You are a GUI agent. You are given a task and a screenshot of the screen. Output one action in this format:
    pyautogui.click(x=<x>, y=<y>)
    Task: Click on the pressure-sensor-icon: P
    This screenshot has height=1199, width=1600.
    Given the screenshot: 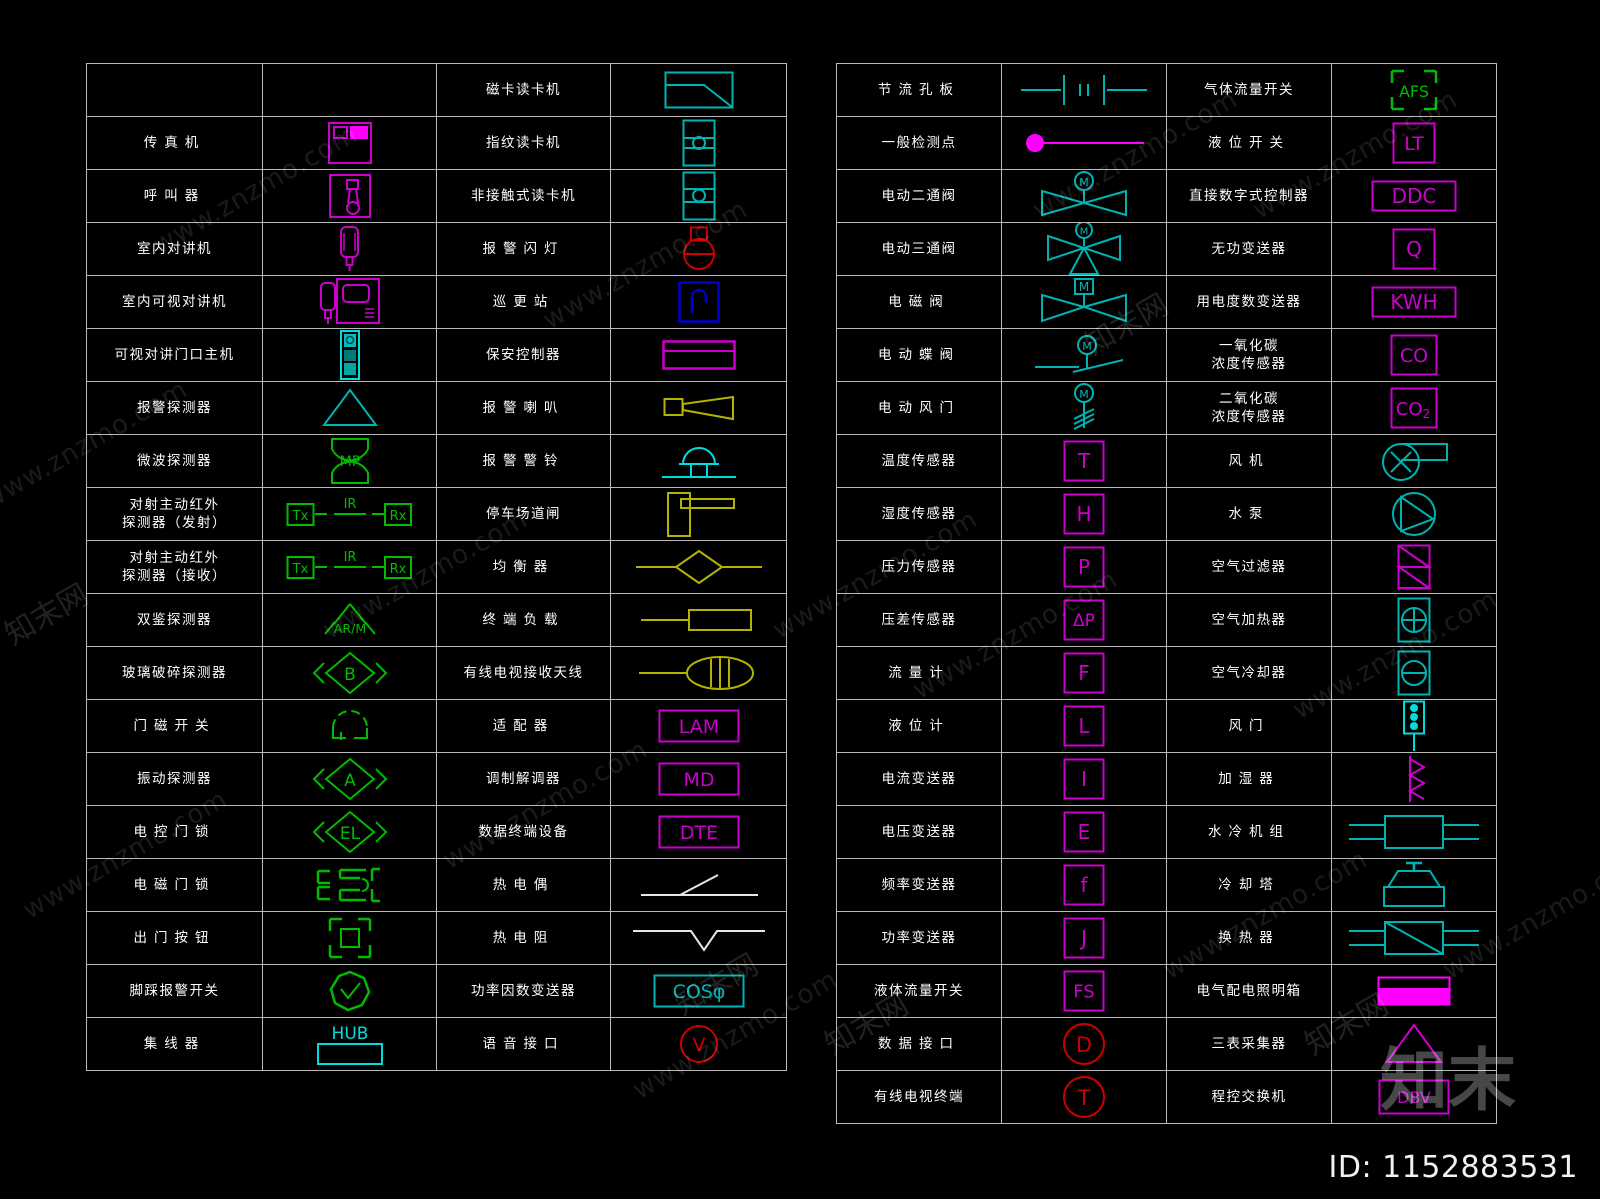 What is the action you would take?
    pyautogui.click(x=1084, y=567)
    